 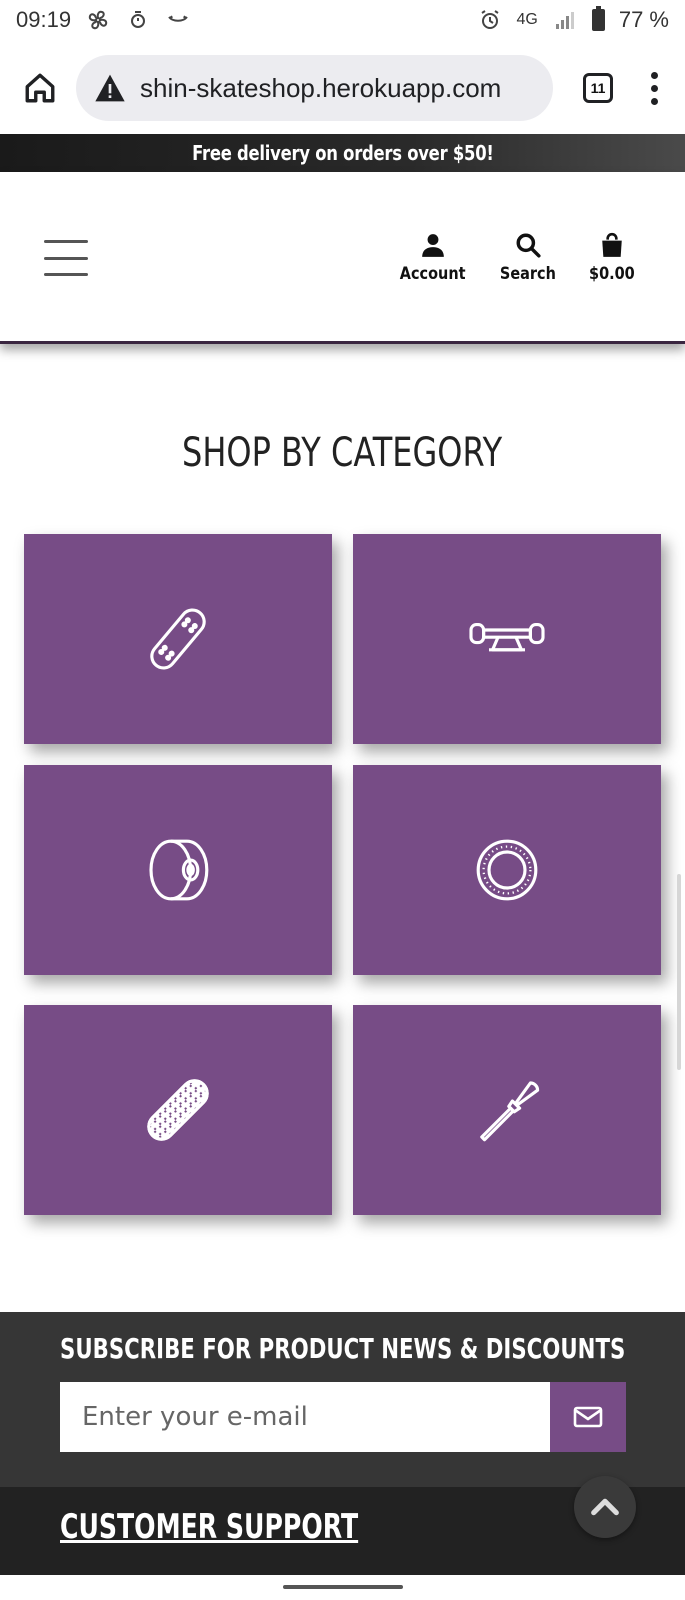 I want to click on watch-icon, so click(x=138, y=20).